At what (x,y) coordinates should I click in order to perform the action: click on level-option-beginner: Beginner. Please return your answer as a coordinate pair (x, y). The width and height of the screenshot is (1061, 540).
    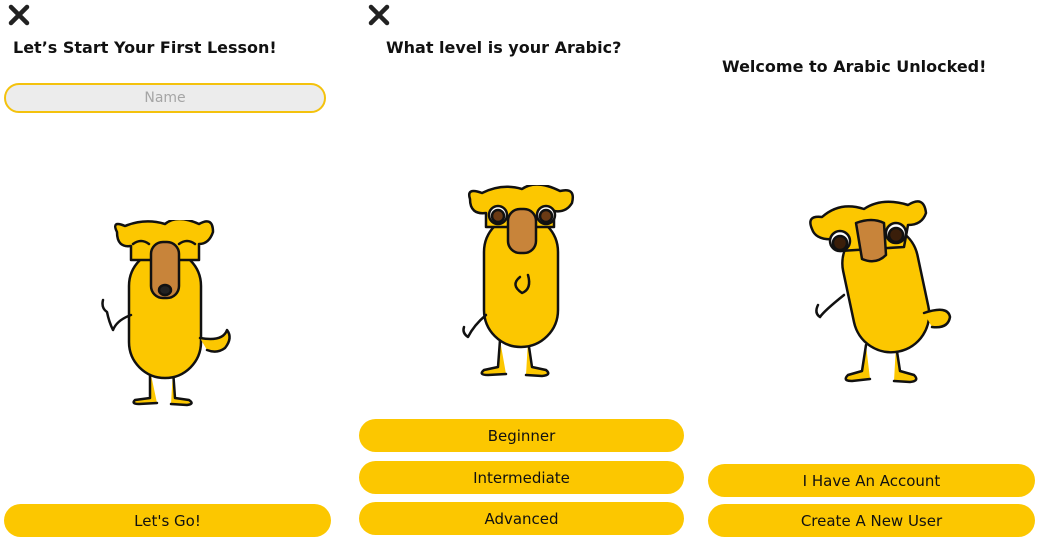
    Looking at the image, I should click on (521, 435).